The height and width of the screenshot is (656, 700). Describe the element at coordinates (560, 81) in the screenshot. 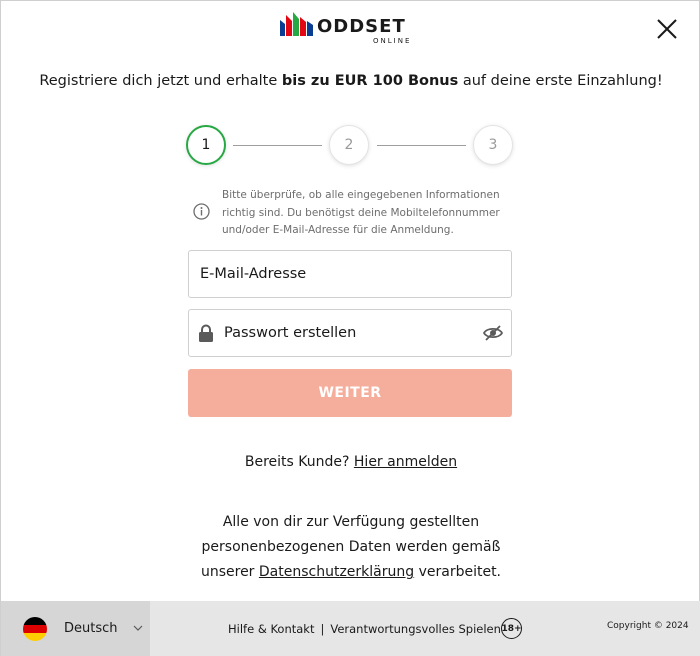

I see `promo-suffix: auf deine erste Einzahlung!` at that location.